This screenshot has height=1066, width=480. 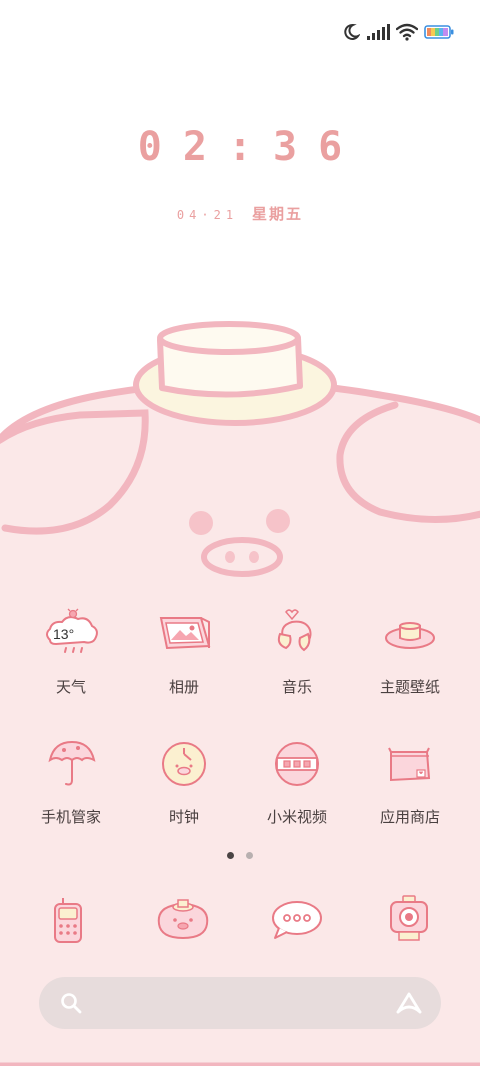 I want to click on signal-icon, so click(x=378, y=32).